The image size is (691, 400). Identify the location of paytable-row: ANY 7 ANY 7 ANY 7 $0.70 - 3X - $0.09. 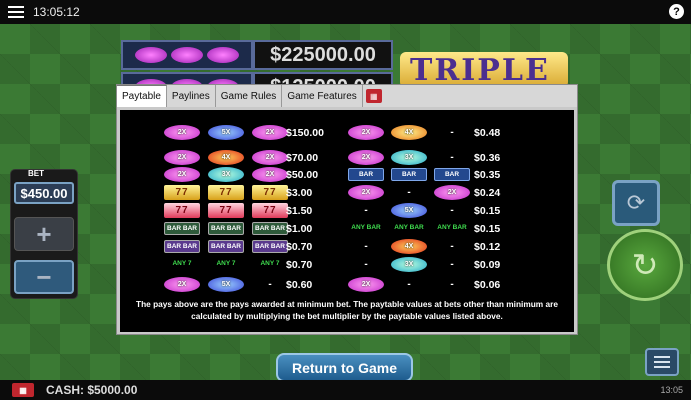
(347, 265).